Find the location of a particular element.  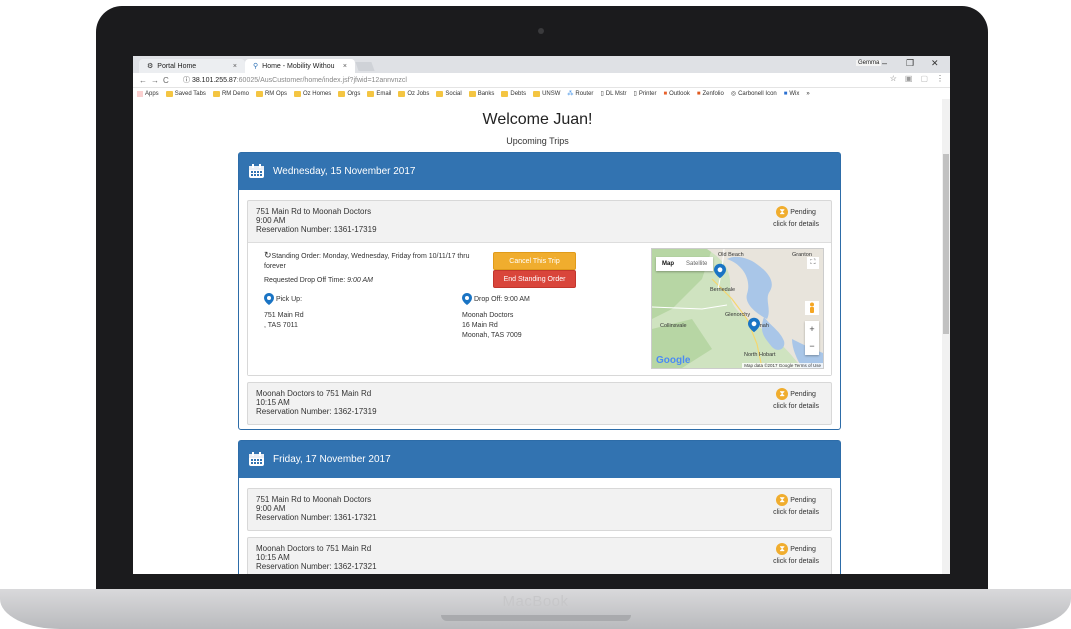

new-tab-button is located at coordinates (365, 66).